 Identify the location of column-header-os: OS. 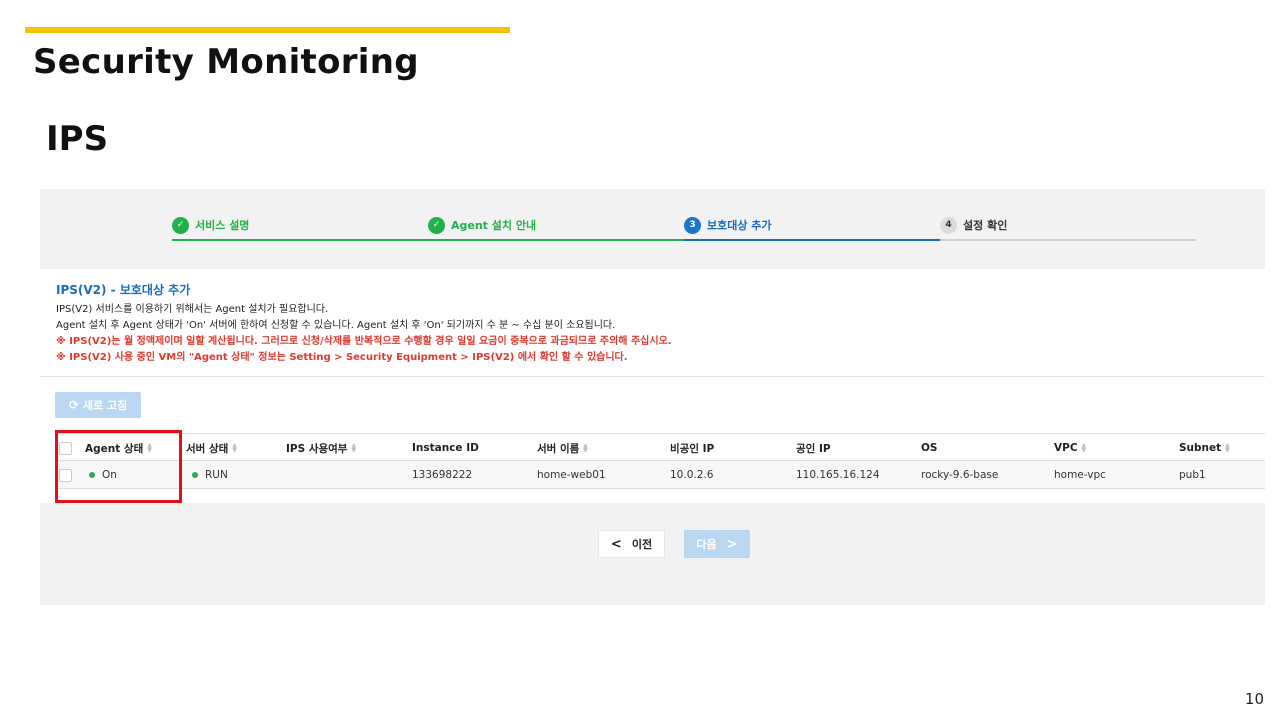
(929, 448).